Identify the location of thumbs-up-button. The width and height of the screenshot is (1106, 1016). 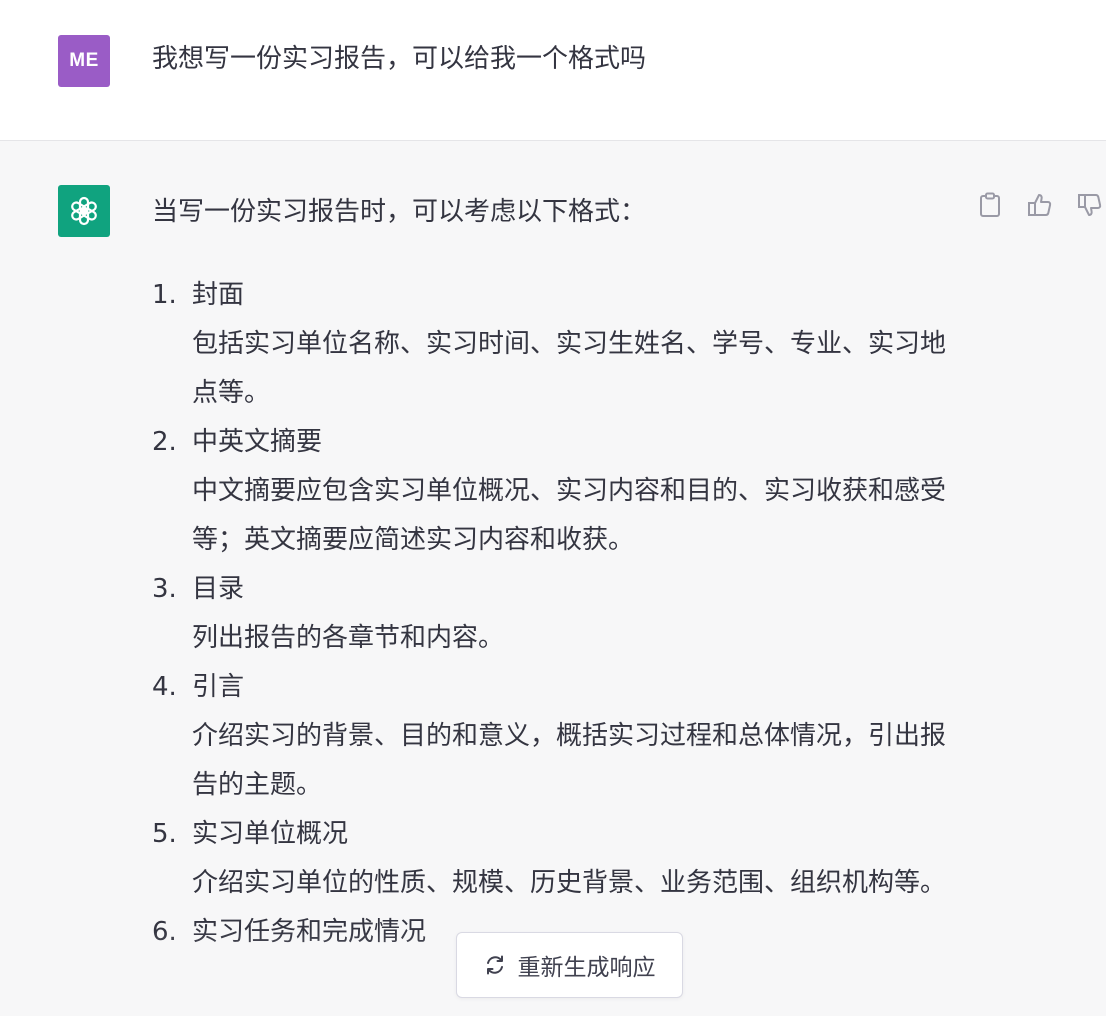
(1040, 205).